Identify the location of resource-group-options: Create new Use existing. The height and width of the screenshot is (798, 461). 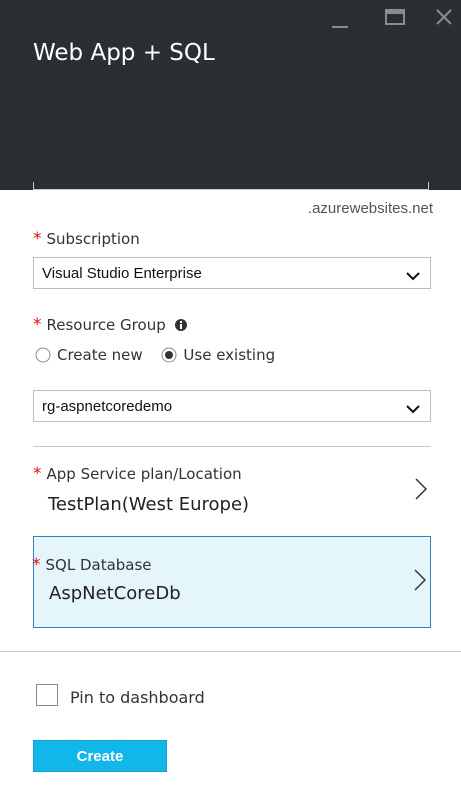
(162, 356).